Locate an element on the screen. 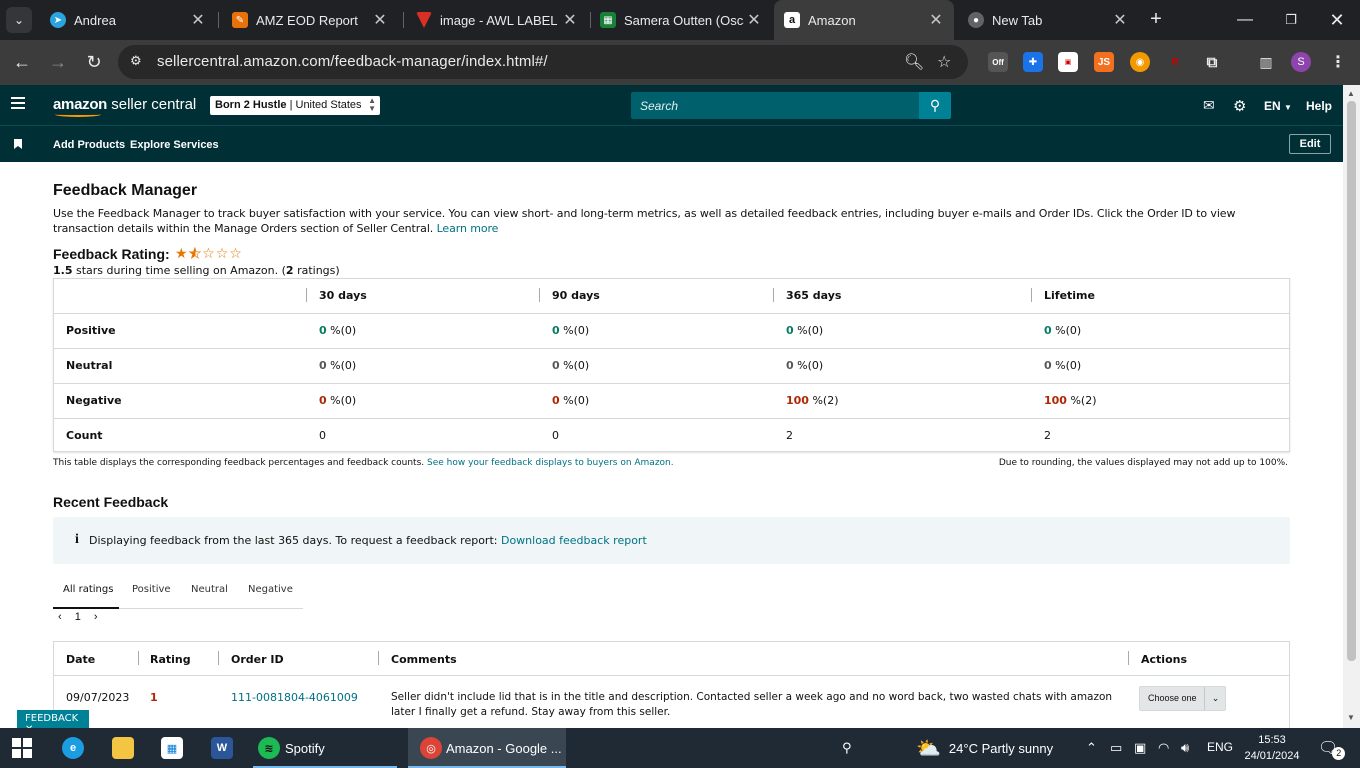 This screenshot has height=768, width=1360. gear-icon: ⚙ is located at coordinates (1239, 106).